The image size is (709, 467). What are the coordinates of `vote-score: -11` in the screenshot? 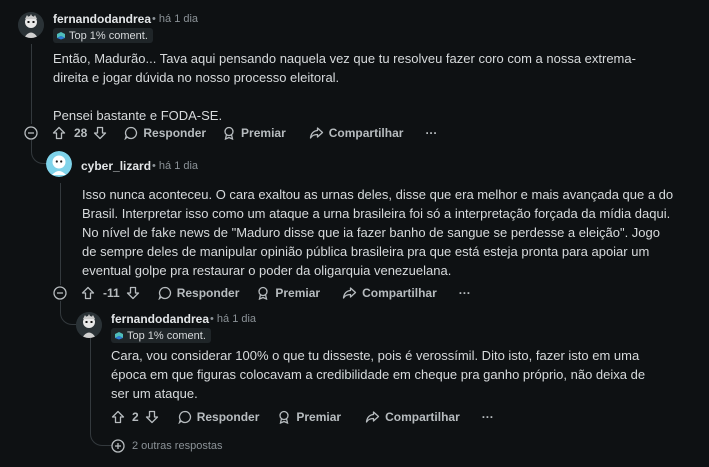 It's located at (111, 293).